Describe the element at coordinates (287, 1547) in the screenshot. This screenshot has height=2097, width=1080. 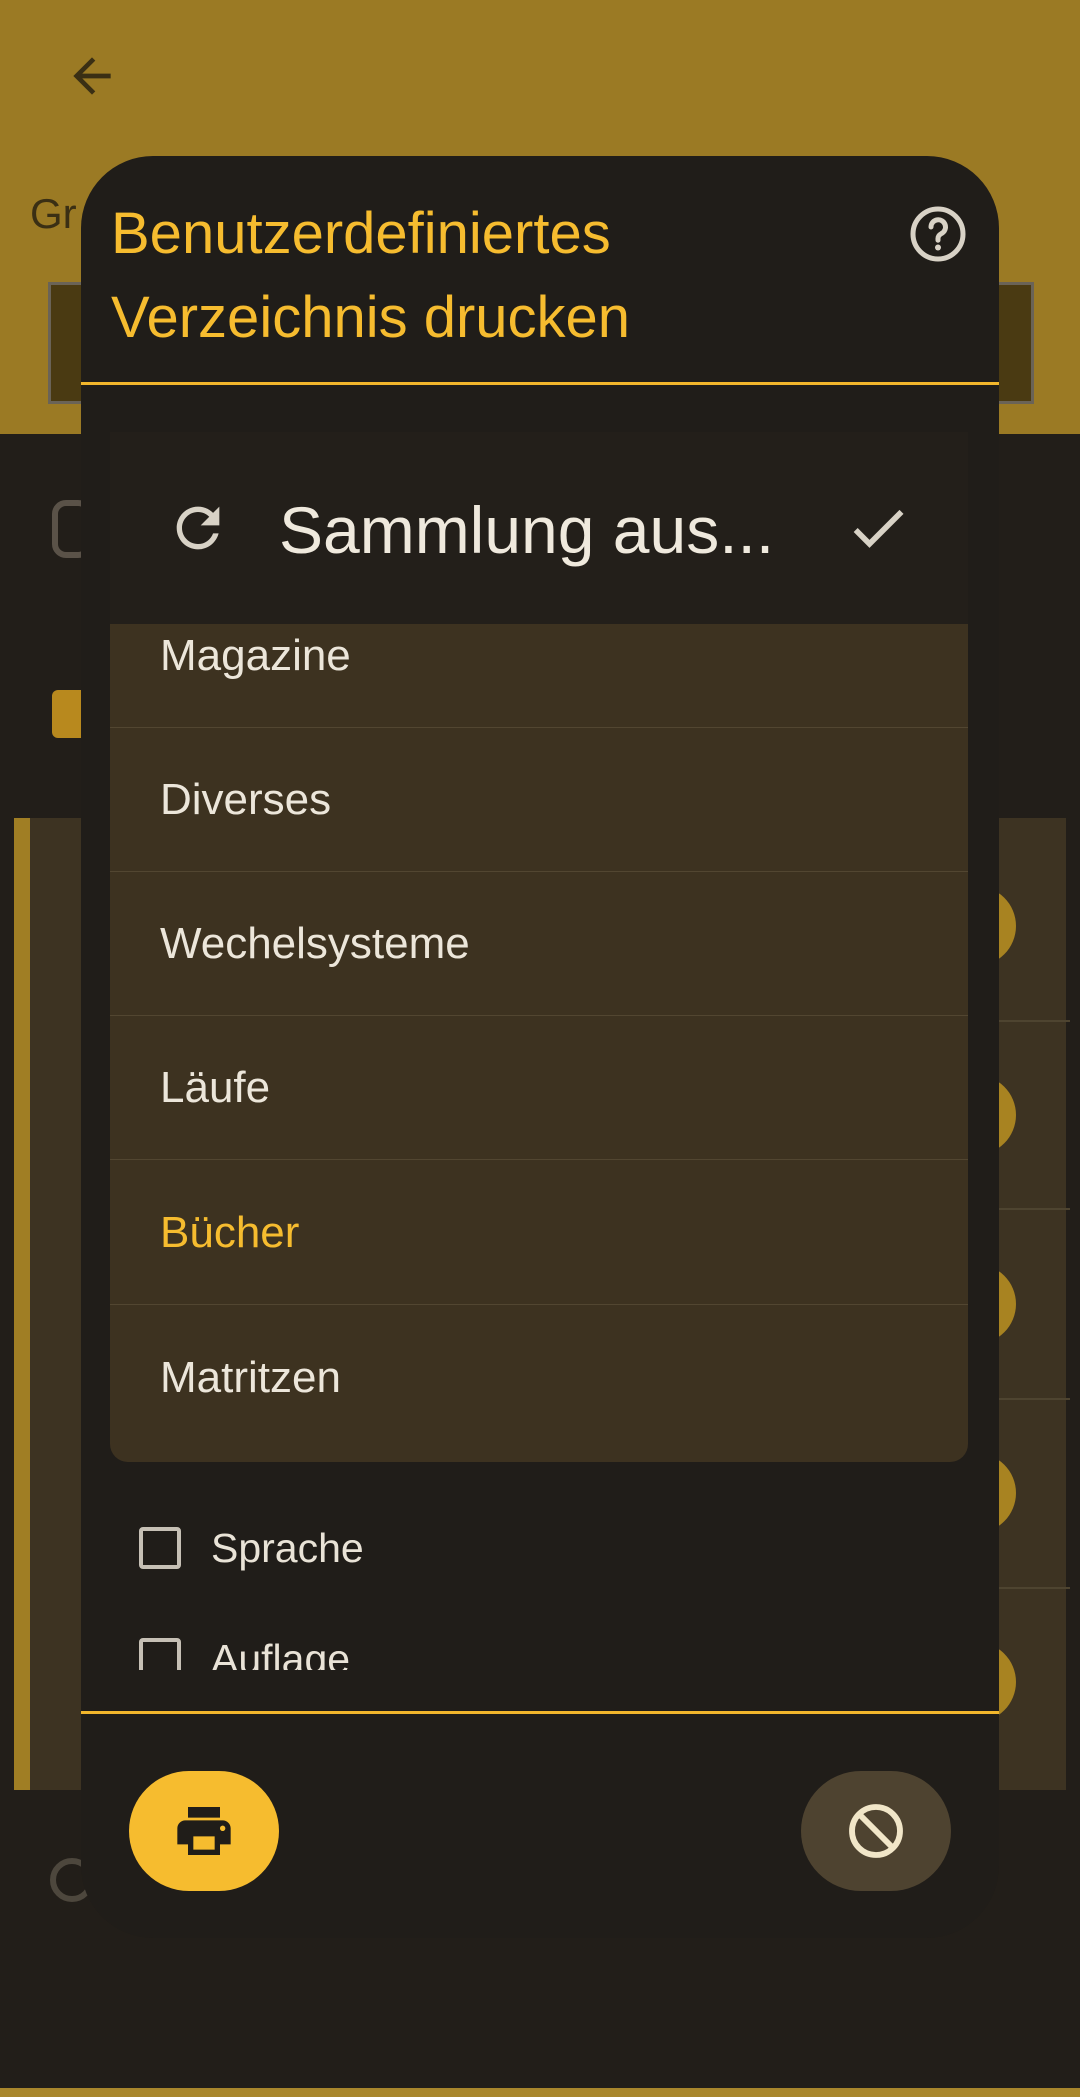
I see `checkbox-label: Sprache` at that location.